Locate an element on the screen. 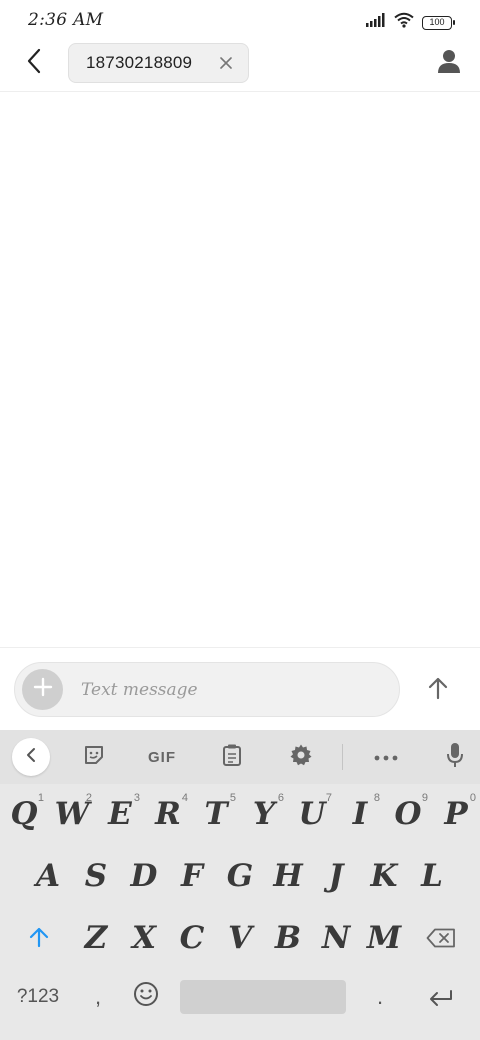  sticker-icon is located at coordinates (94, 757).